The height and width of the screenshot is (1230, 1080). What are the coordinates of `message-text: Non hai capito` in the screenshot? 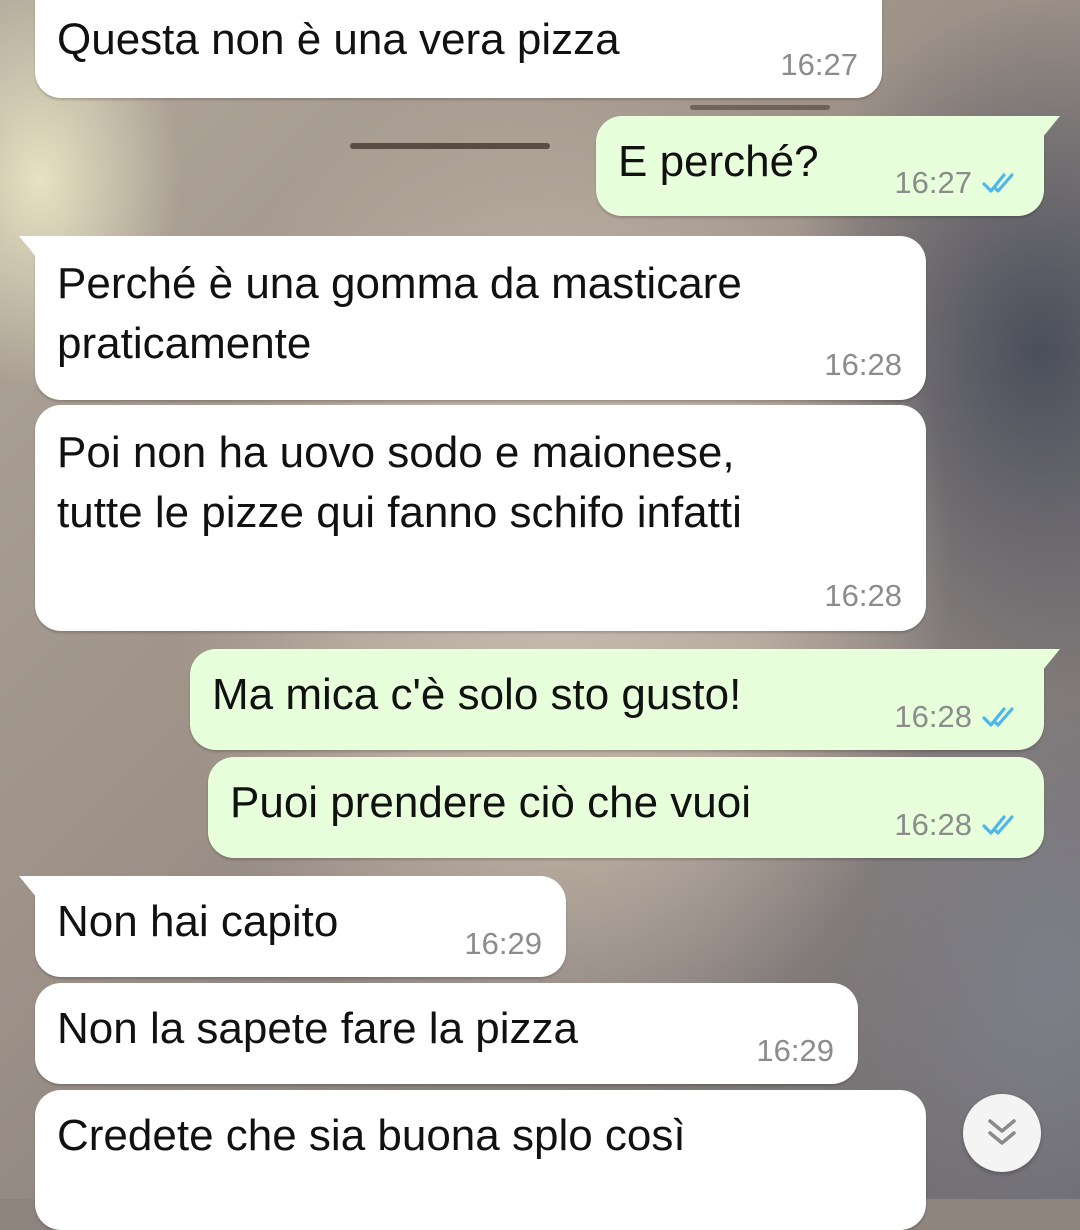 It's located at (198, 921).